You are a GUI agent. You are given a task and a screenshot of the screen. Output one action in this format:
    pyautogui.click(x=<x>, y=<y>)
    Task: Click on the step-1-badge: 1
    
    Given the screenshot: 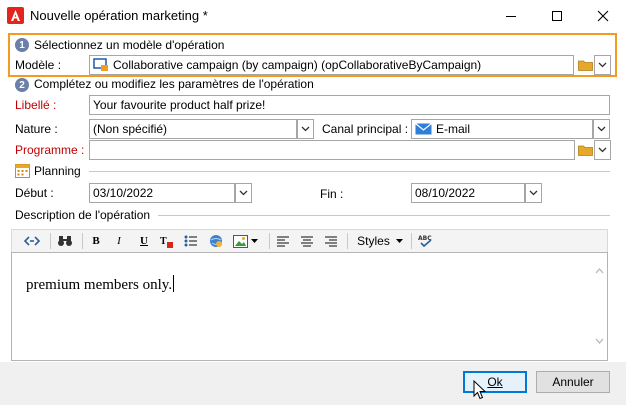 What is the action you would take?
    pyautogui.click(x=22, y=45)
    